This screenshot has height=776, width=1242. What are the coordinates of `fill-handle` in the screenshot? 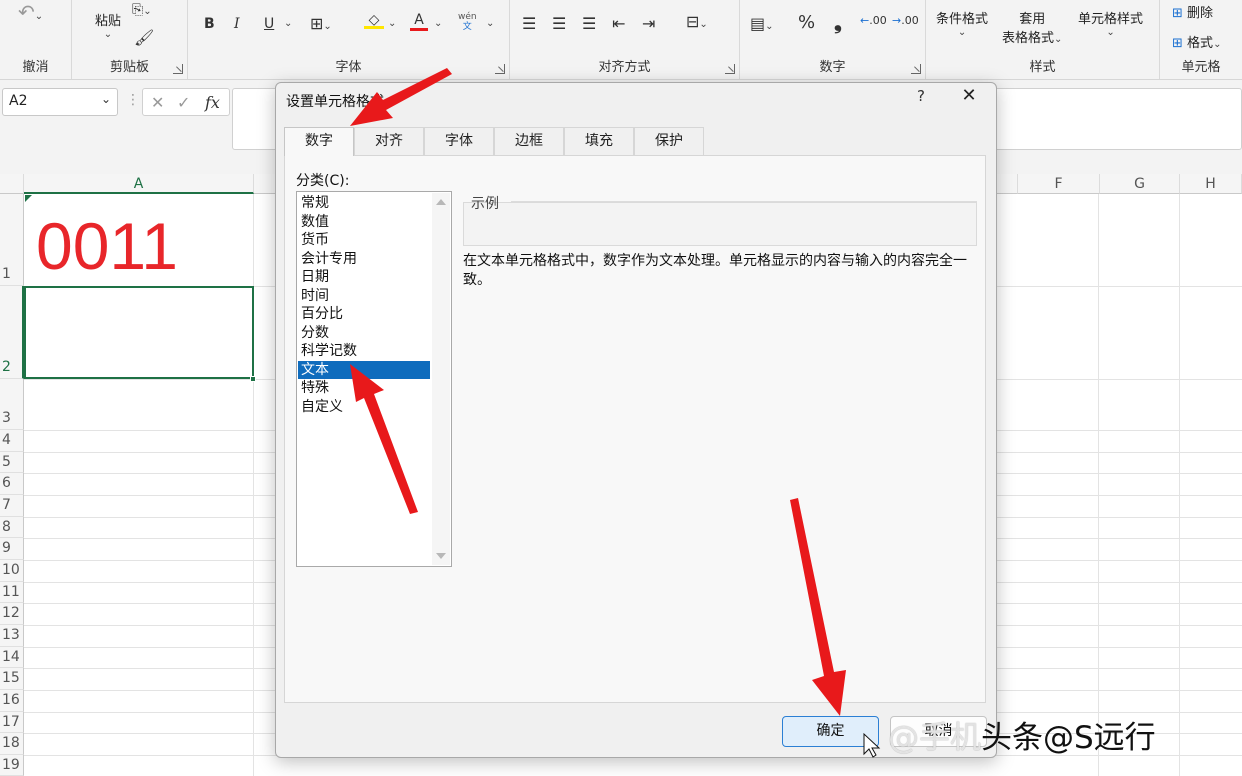 It's located at (253, 379).